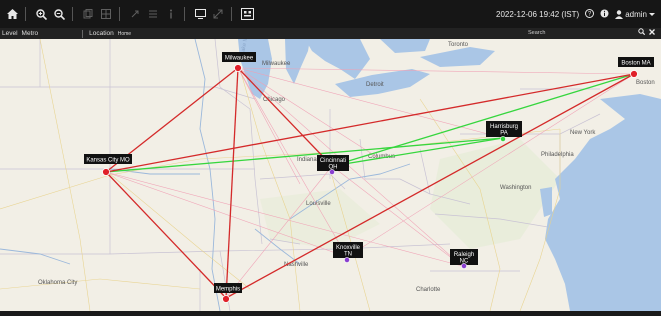  I want to click on close-icon, so click(652, 32).